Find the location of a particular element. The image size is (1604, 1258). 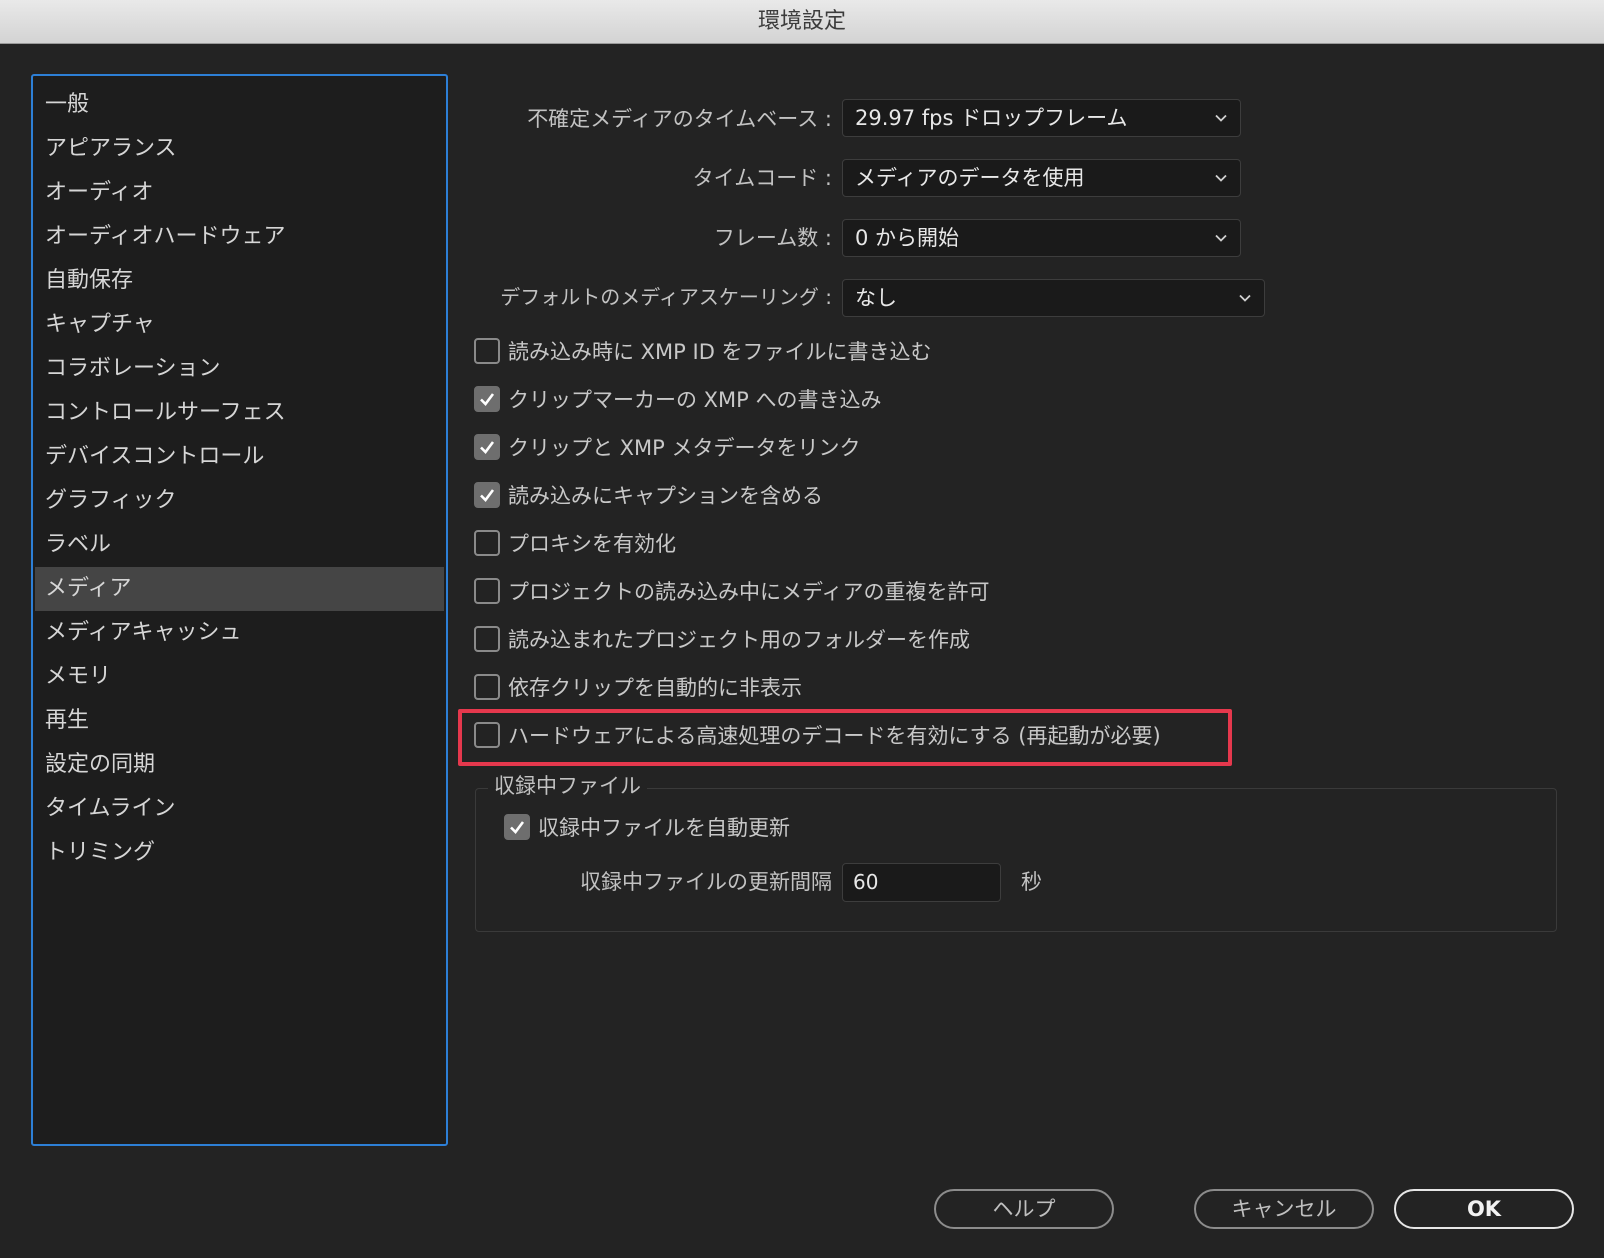

frame-count-dropdown: 0 から開始 is located at coordinates (1041, 238).